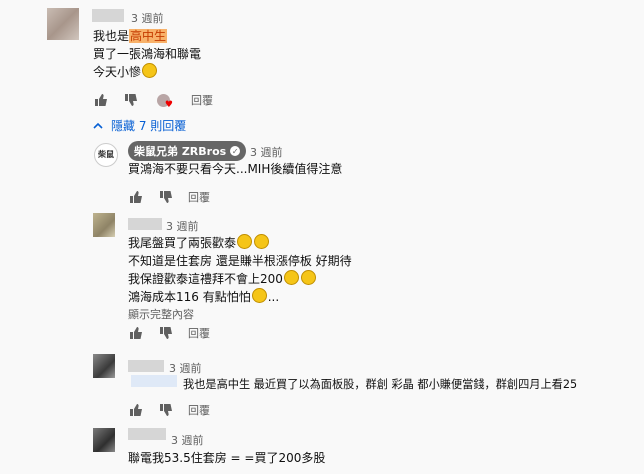  Describe the element at coordinates (380, 384) in the screenshot. I see `comment-line: 我也是高中生 最近買了以為面板股，群創 彩晶 都小賺便當錢，群創四月上看25` at that location.